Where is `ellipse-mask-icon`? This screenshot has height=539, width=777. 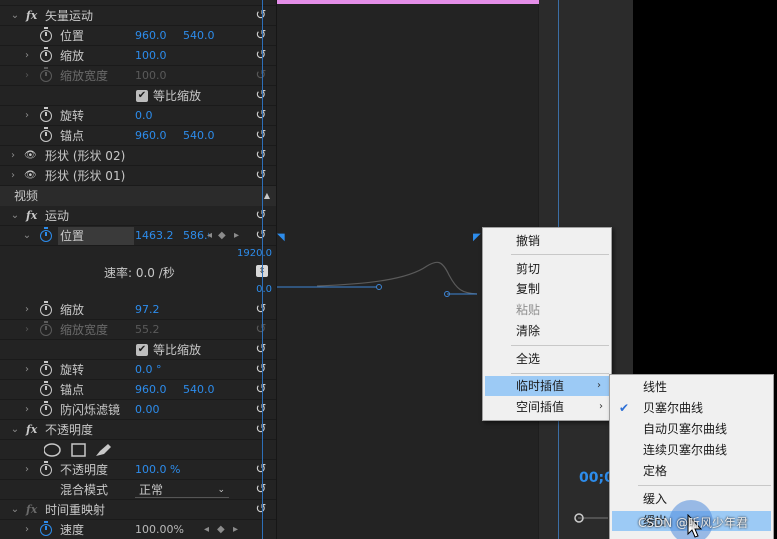 ellipse-mask-icon is located at coordinates (52, 450).